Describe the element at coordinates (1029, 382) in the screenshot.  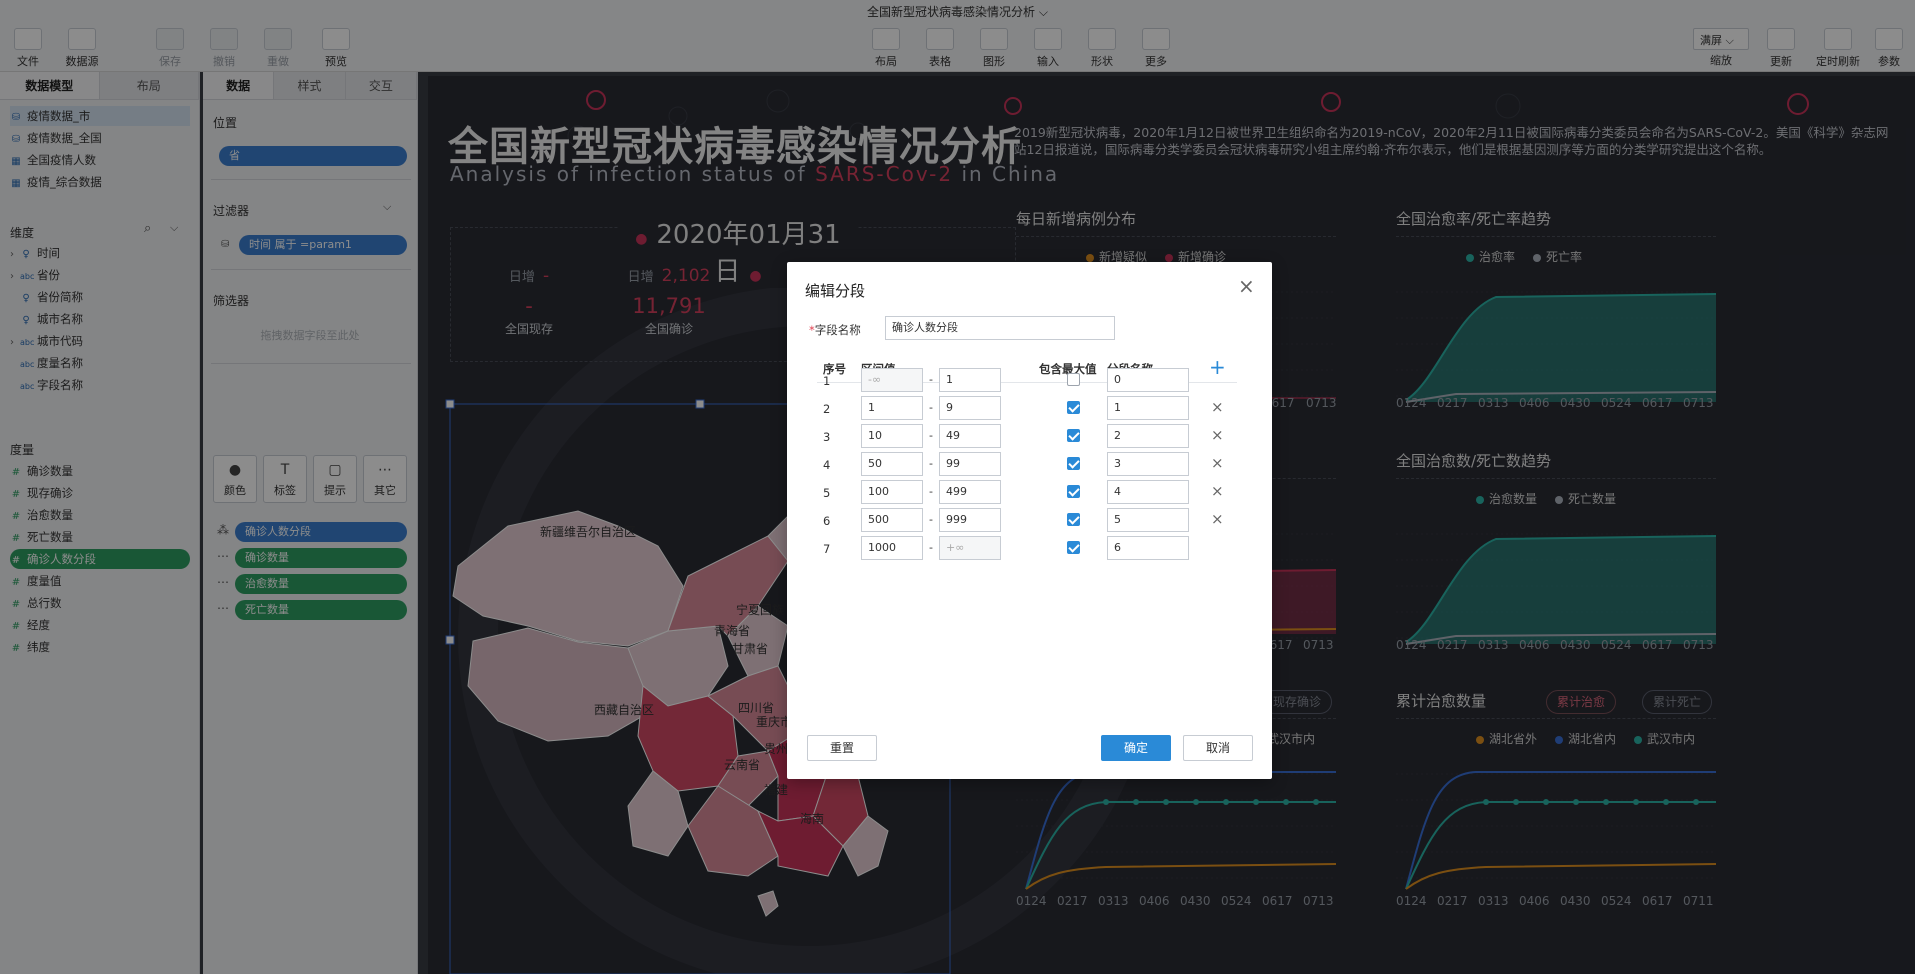
I see `segment-row: 1 -∞ -1 0` at that location.